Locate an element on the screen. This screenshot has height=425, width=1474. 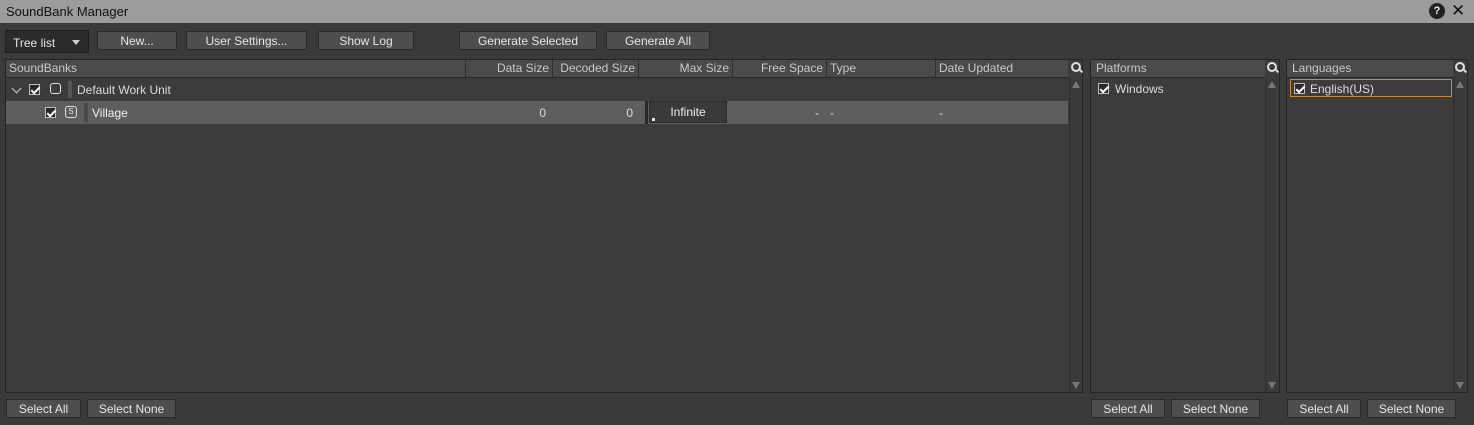
languages-select-none-button: Select None is located at coordinates (1411, 408).